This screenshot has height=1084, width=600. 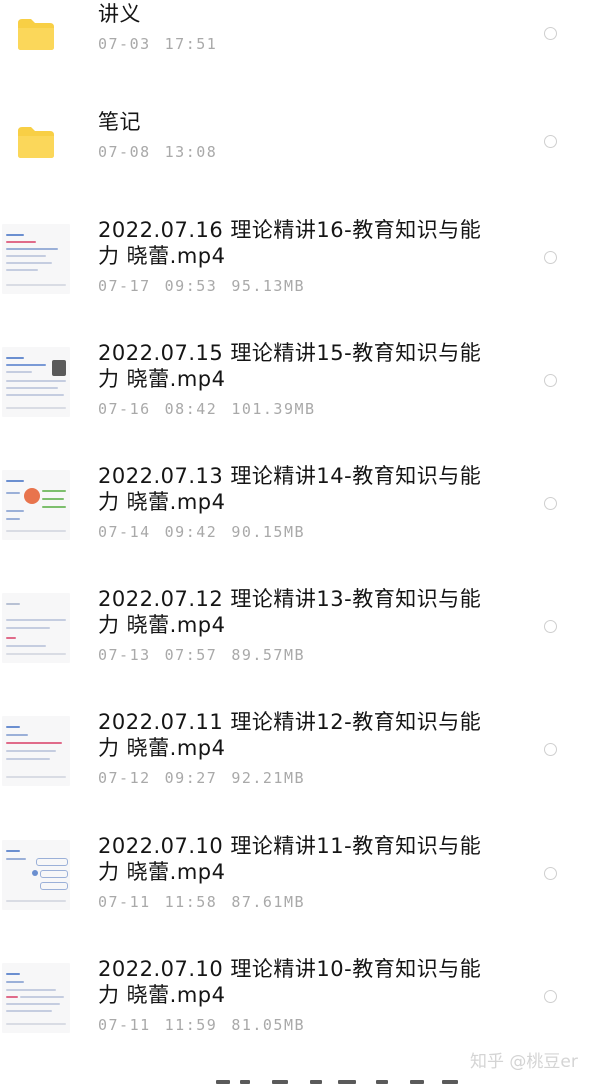 I want to click on file-size: 89.57MB, so click(x=268, y=655).